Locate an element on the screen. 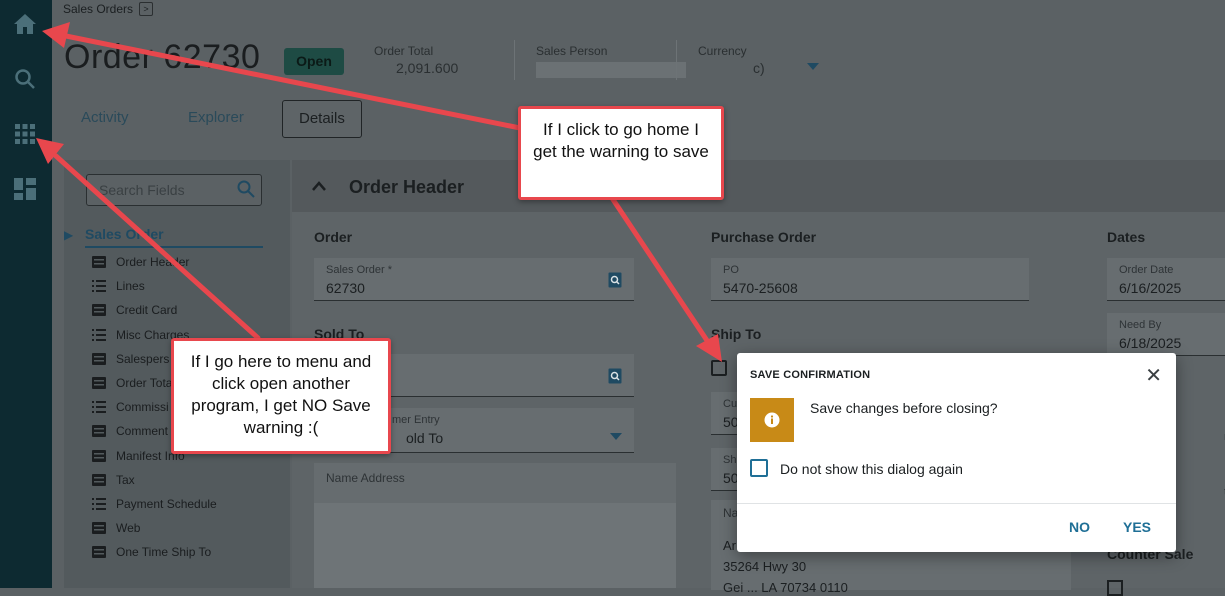 The height and width of the screenshot is (596, 1225). tree-item-label: One Time Ship To is located at coordinates (164, 552).